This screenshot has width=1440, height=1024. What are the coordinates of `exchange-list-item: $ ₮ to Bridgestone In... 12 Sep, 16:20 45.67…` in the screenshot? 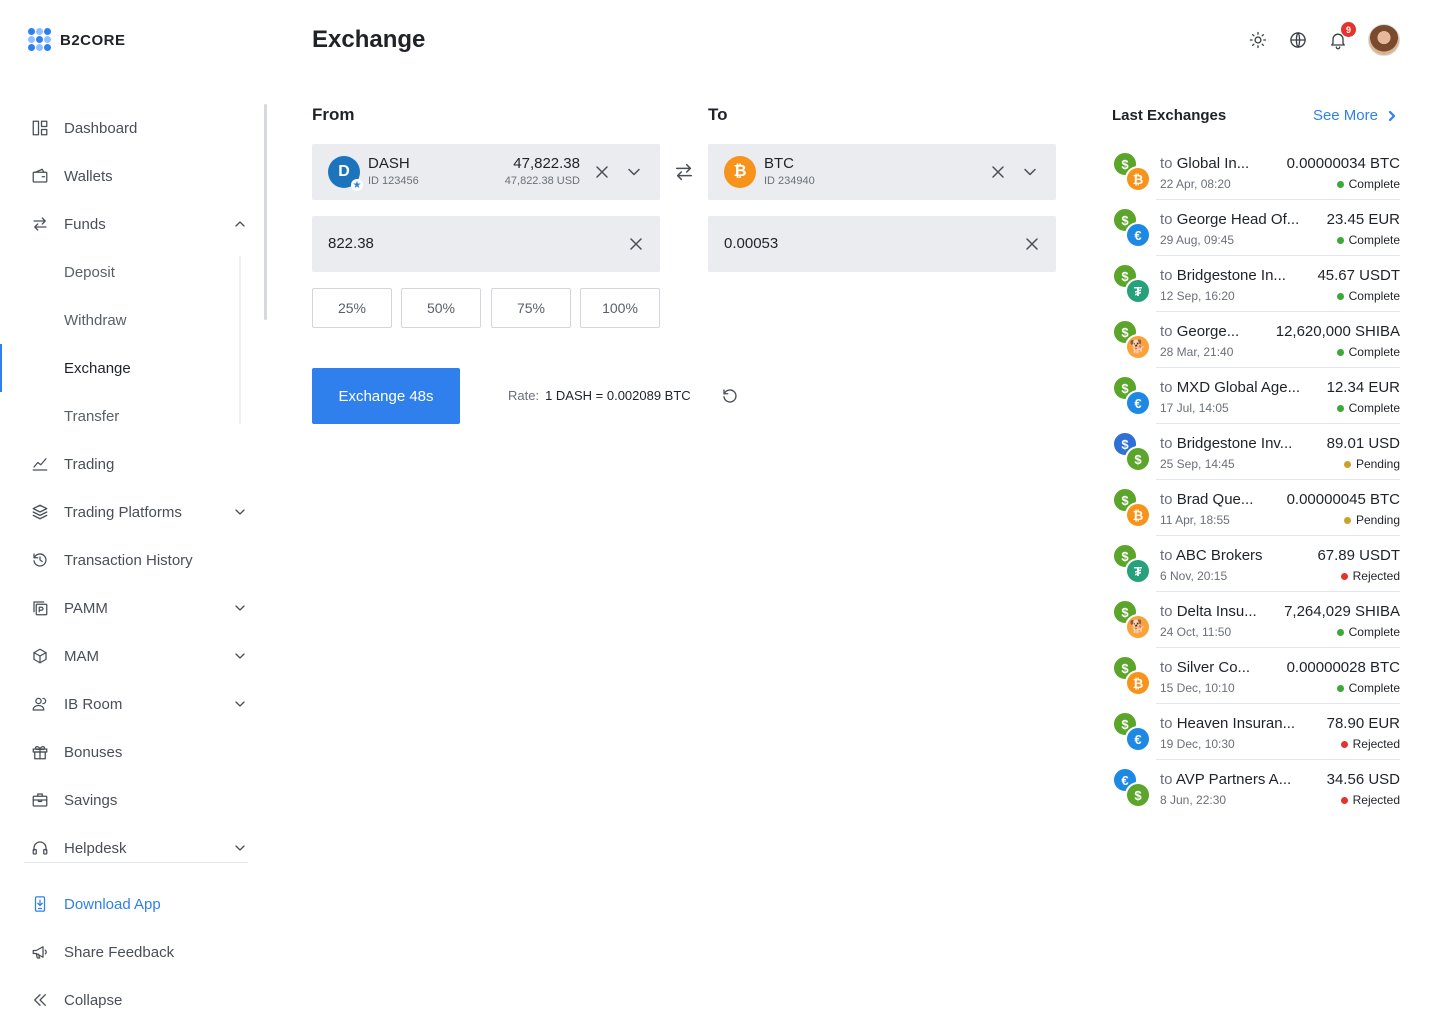 It's located at (1256, 284).